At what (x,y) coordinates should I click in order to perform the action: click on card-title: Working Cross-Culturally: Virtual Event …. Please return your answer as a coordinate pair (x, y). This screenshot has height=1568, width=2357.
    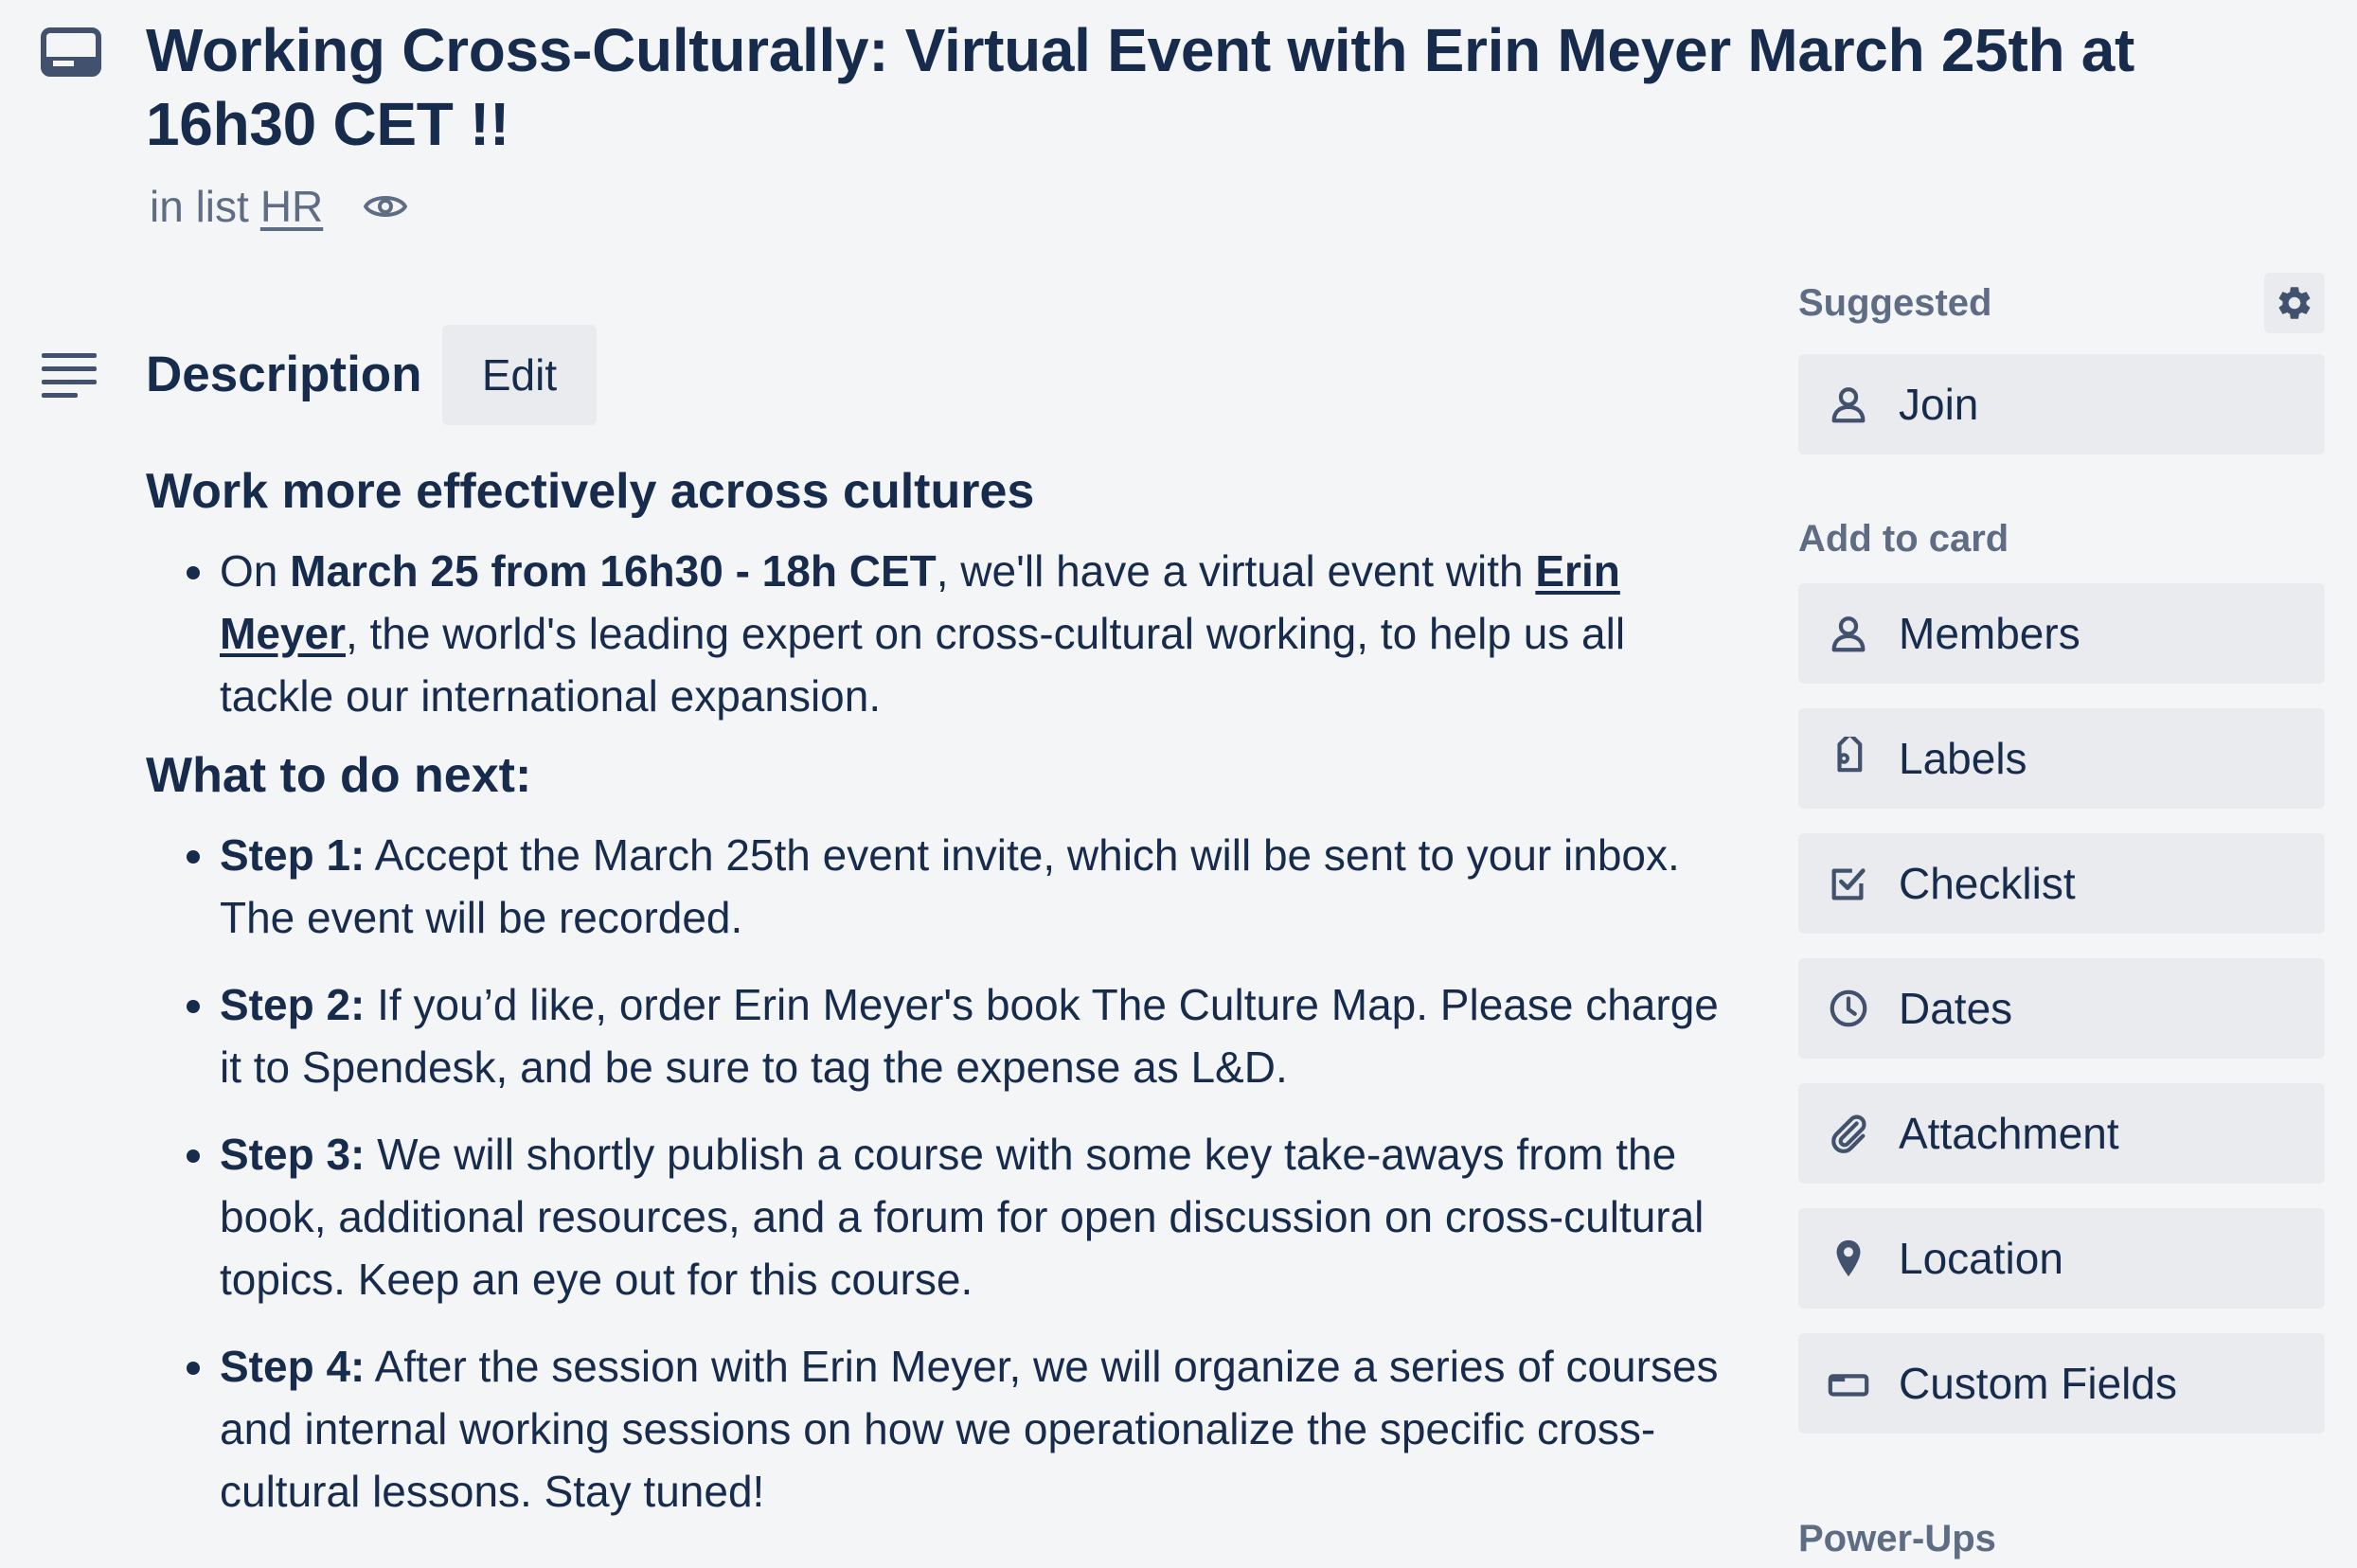
    Looking at the image, I should click on (1178, 87).